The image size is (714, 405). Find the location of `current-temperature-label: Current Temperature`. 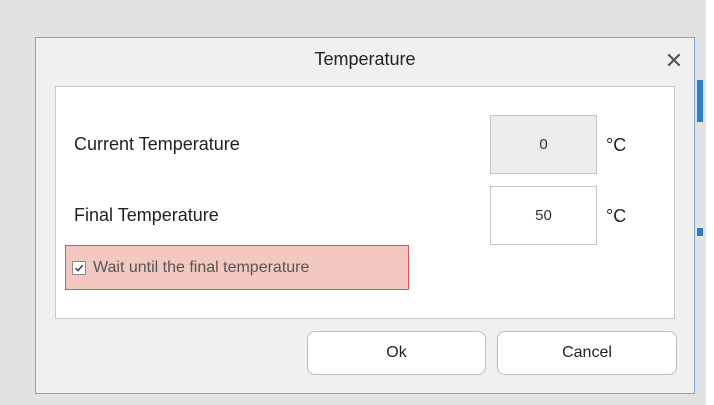

current-temperature-label: Current Temperature is located at coordinates (157, 144).